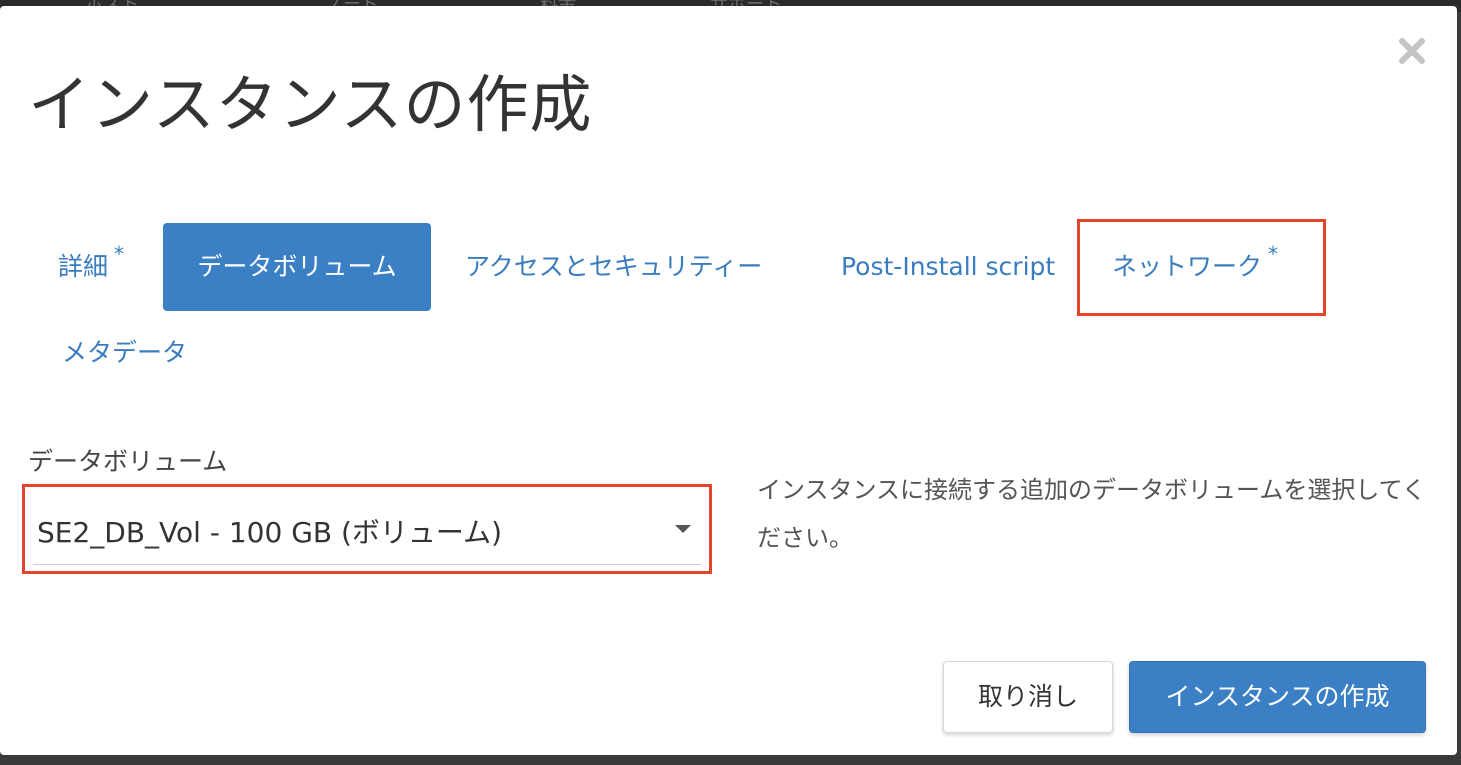 This screenshot has height=765, width=1461. I want to click on create-instance-button: インスタンスの作成, so click(1277, 697).